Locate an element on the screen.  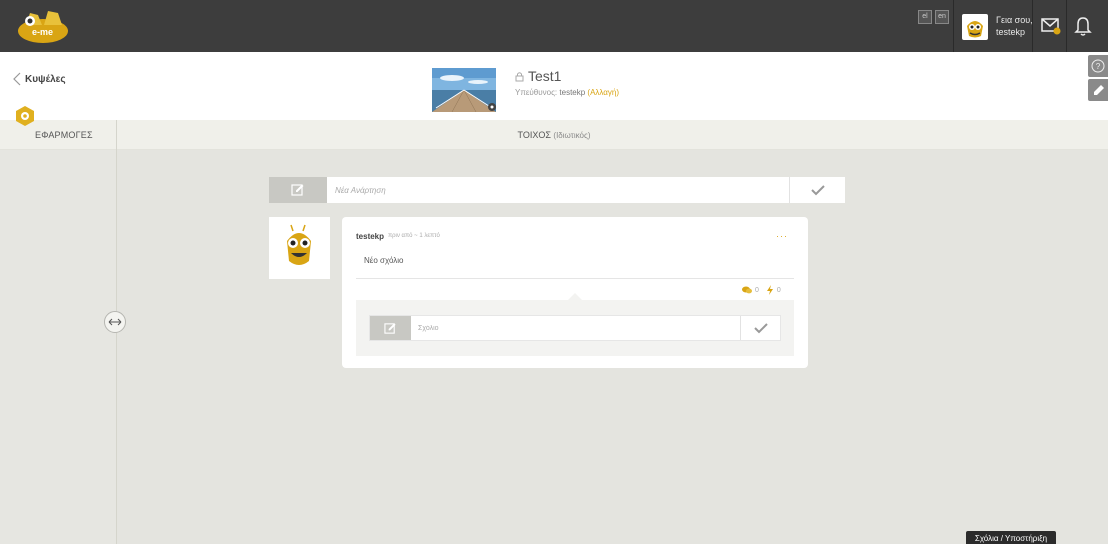
mail-icon is located at coordinates (1051, 26).